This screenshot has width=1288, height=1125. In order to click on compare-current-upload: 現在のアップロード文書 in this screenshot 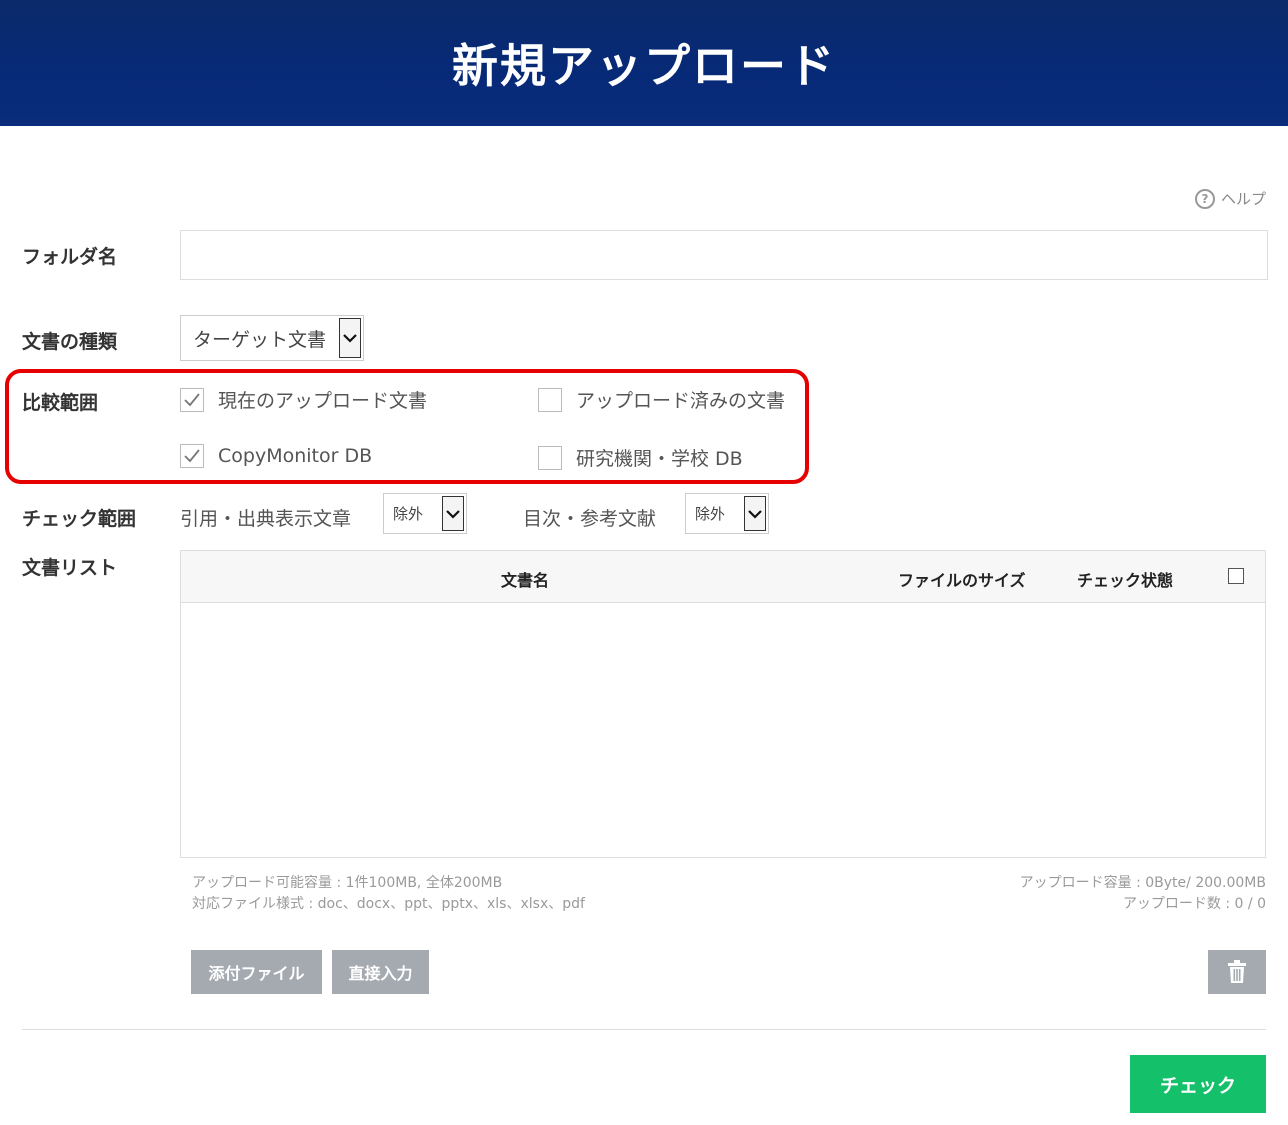, I will do `click(303, 399)`.